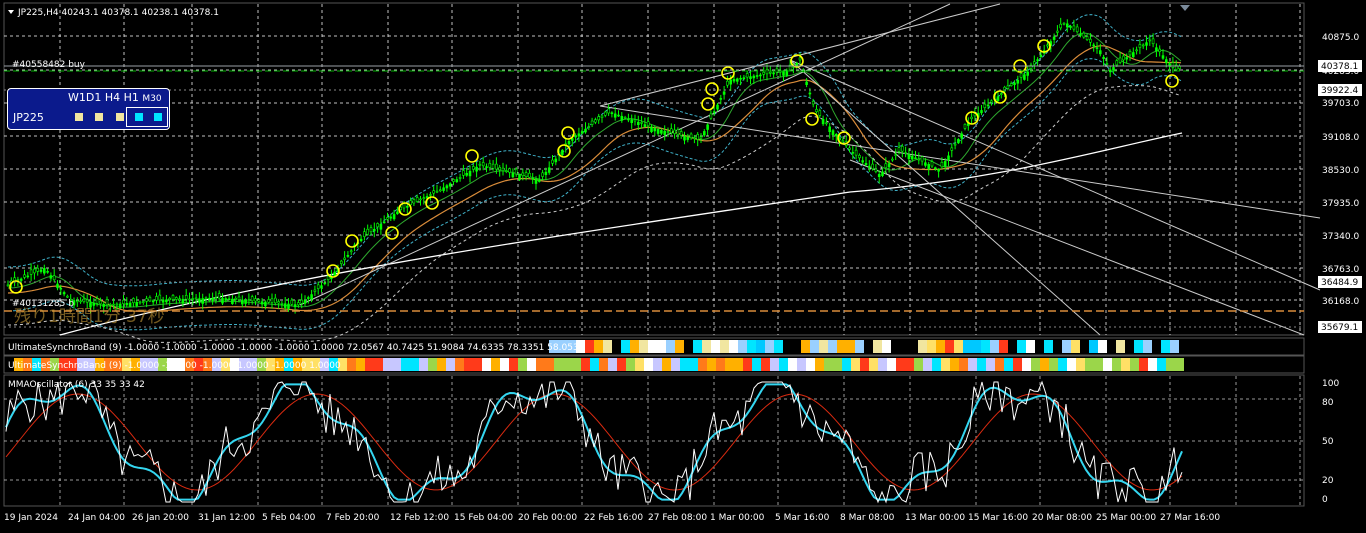 This screenshot has height=533, width=1366. What do you see at coordinates (802, 518) in the screenshot?
I see `time-tick: 5 Mar 16:00` at bounding box center [802, 518].